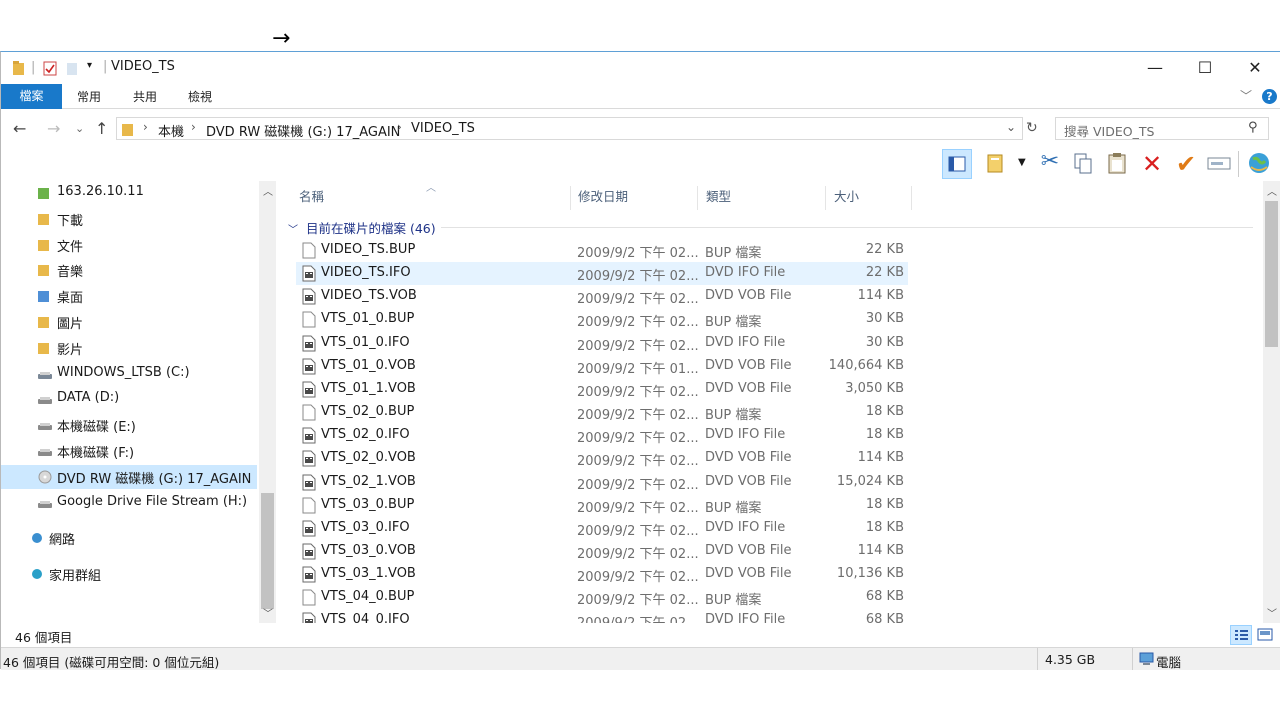  Describe the element at coordinates (129, 270) in the screenshot. I see `nav-item: 音樂` at that location.